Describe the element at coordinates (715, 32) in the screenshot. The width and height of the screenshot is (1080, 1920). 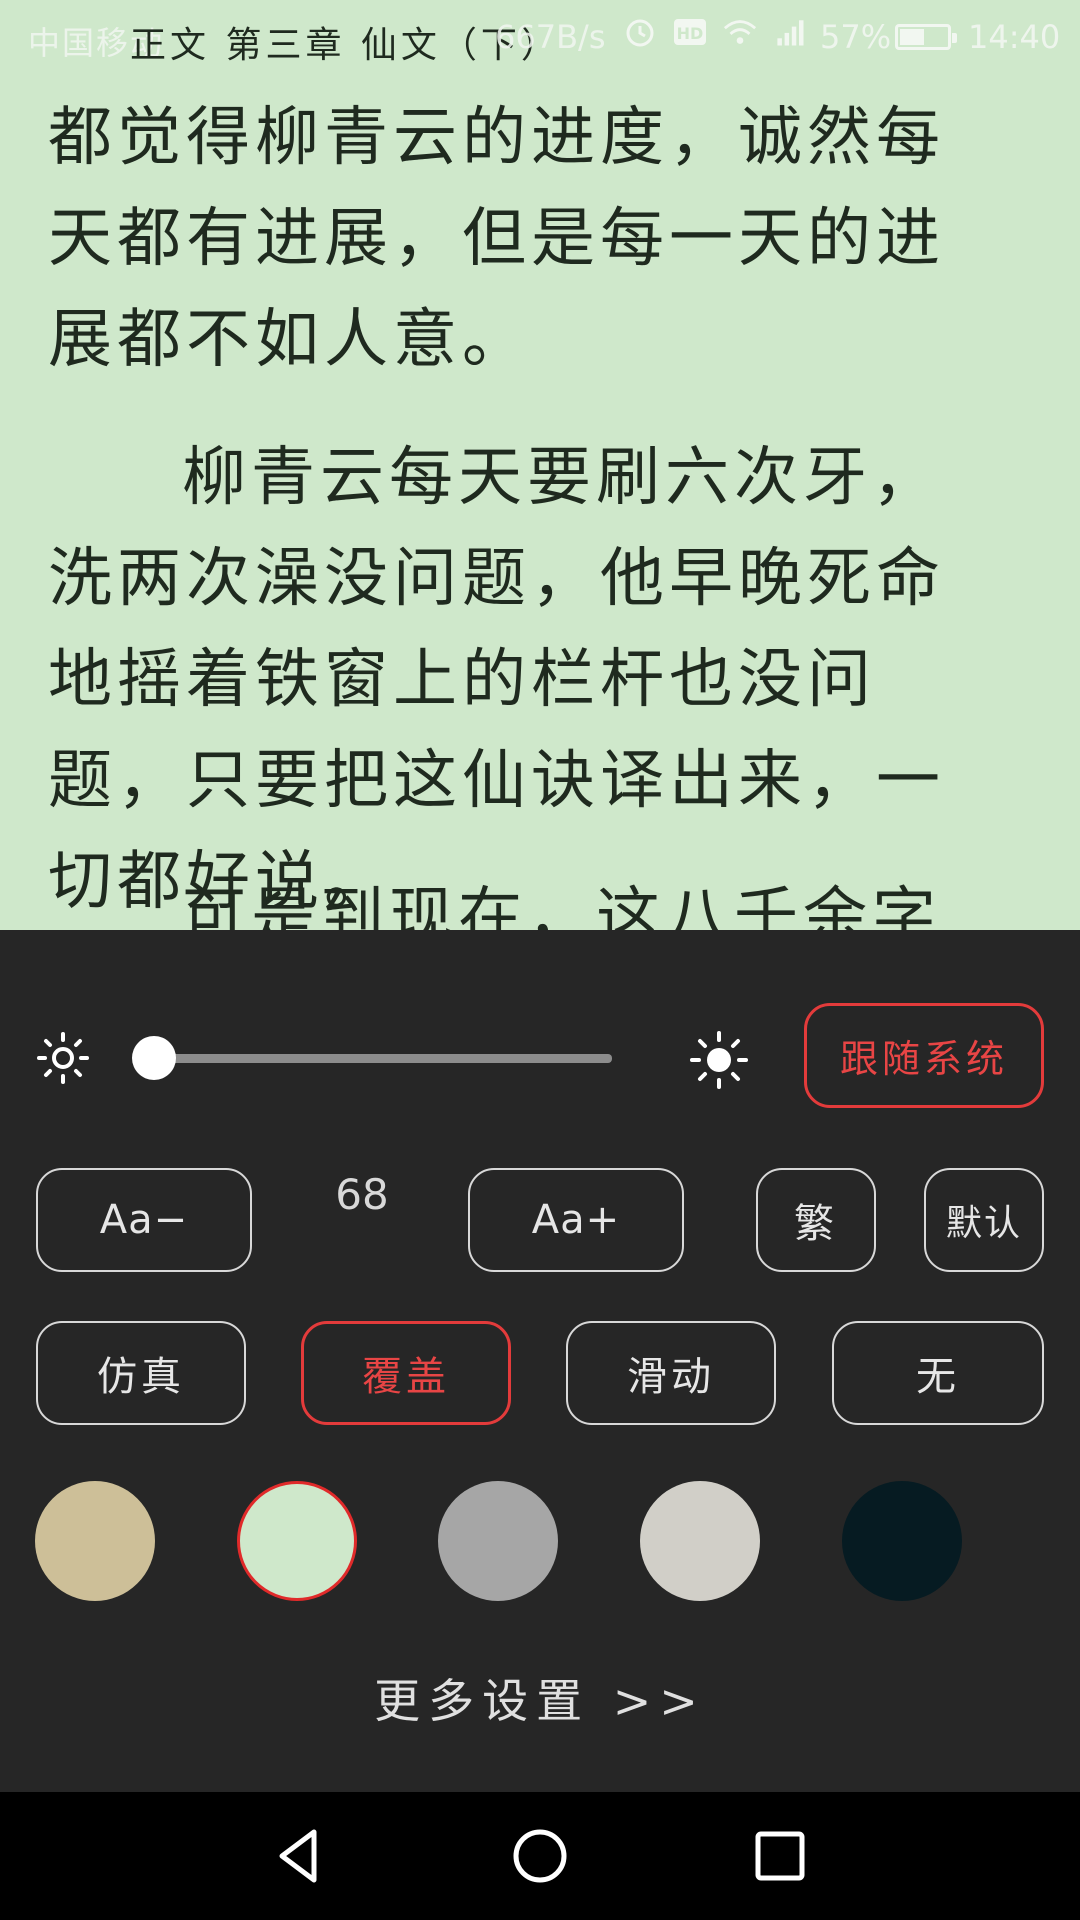
I see `status-icons: HD` at that location.